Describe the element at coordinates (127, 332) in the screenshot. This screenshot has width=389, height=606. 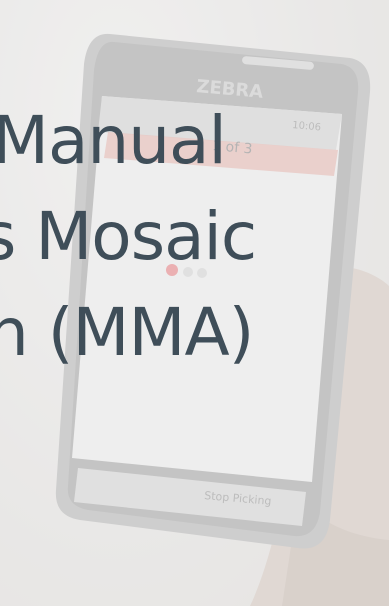
I see `title-line-3: n (MMA)` at that location.